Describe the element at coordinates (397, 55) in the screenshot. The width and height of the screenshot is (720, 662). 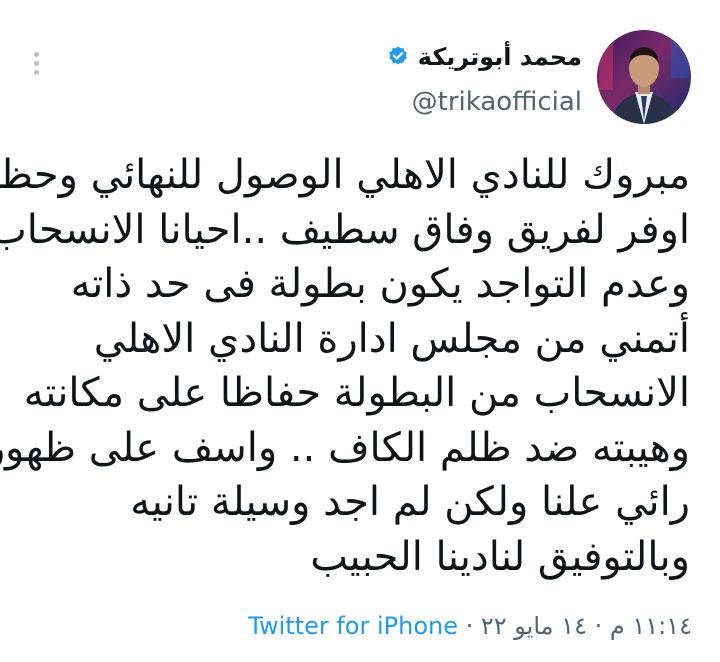
I see `verified-badge-icon` at that location.